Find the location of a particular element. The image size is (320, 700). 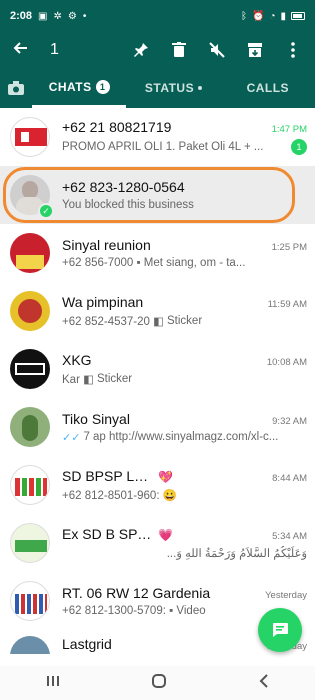

chat-time: 8:44 AM is located at coordinates (289, 478).